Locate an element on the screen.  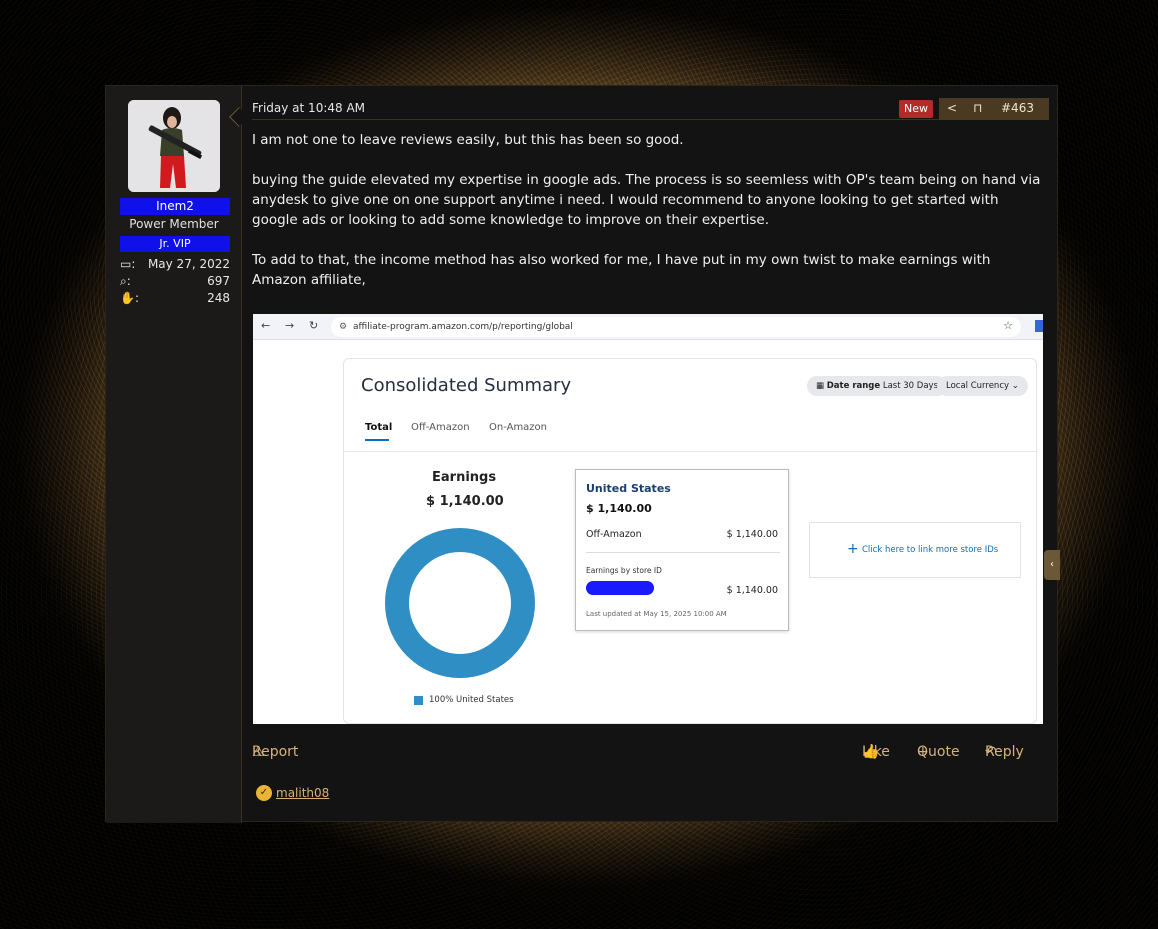
currency-pill: Local Currency ⌄ is located at coordinates (982, 386).